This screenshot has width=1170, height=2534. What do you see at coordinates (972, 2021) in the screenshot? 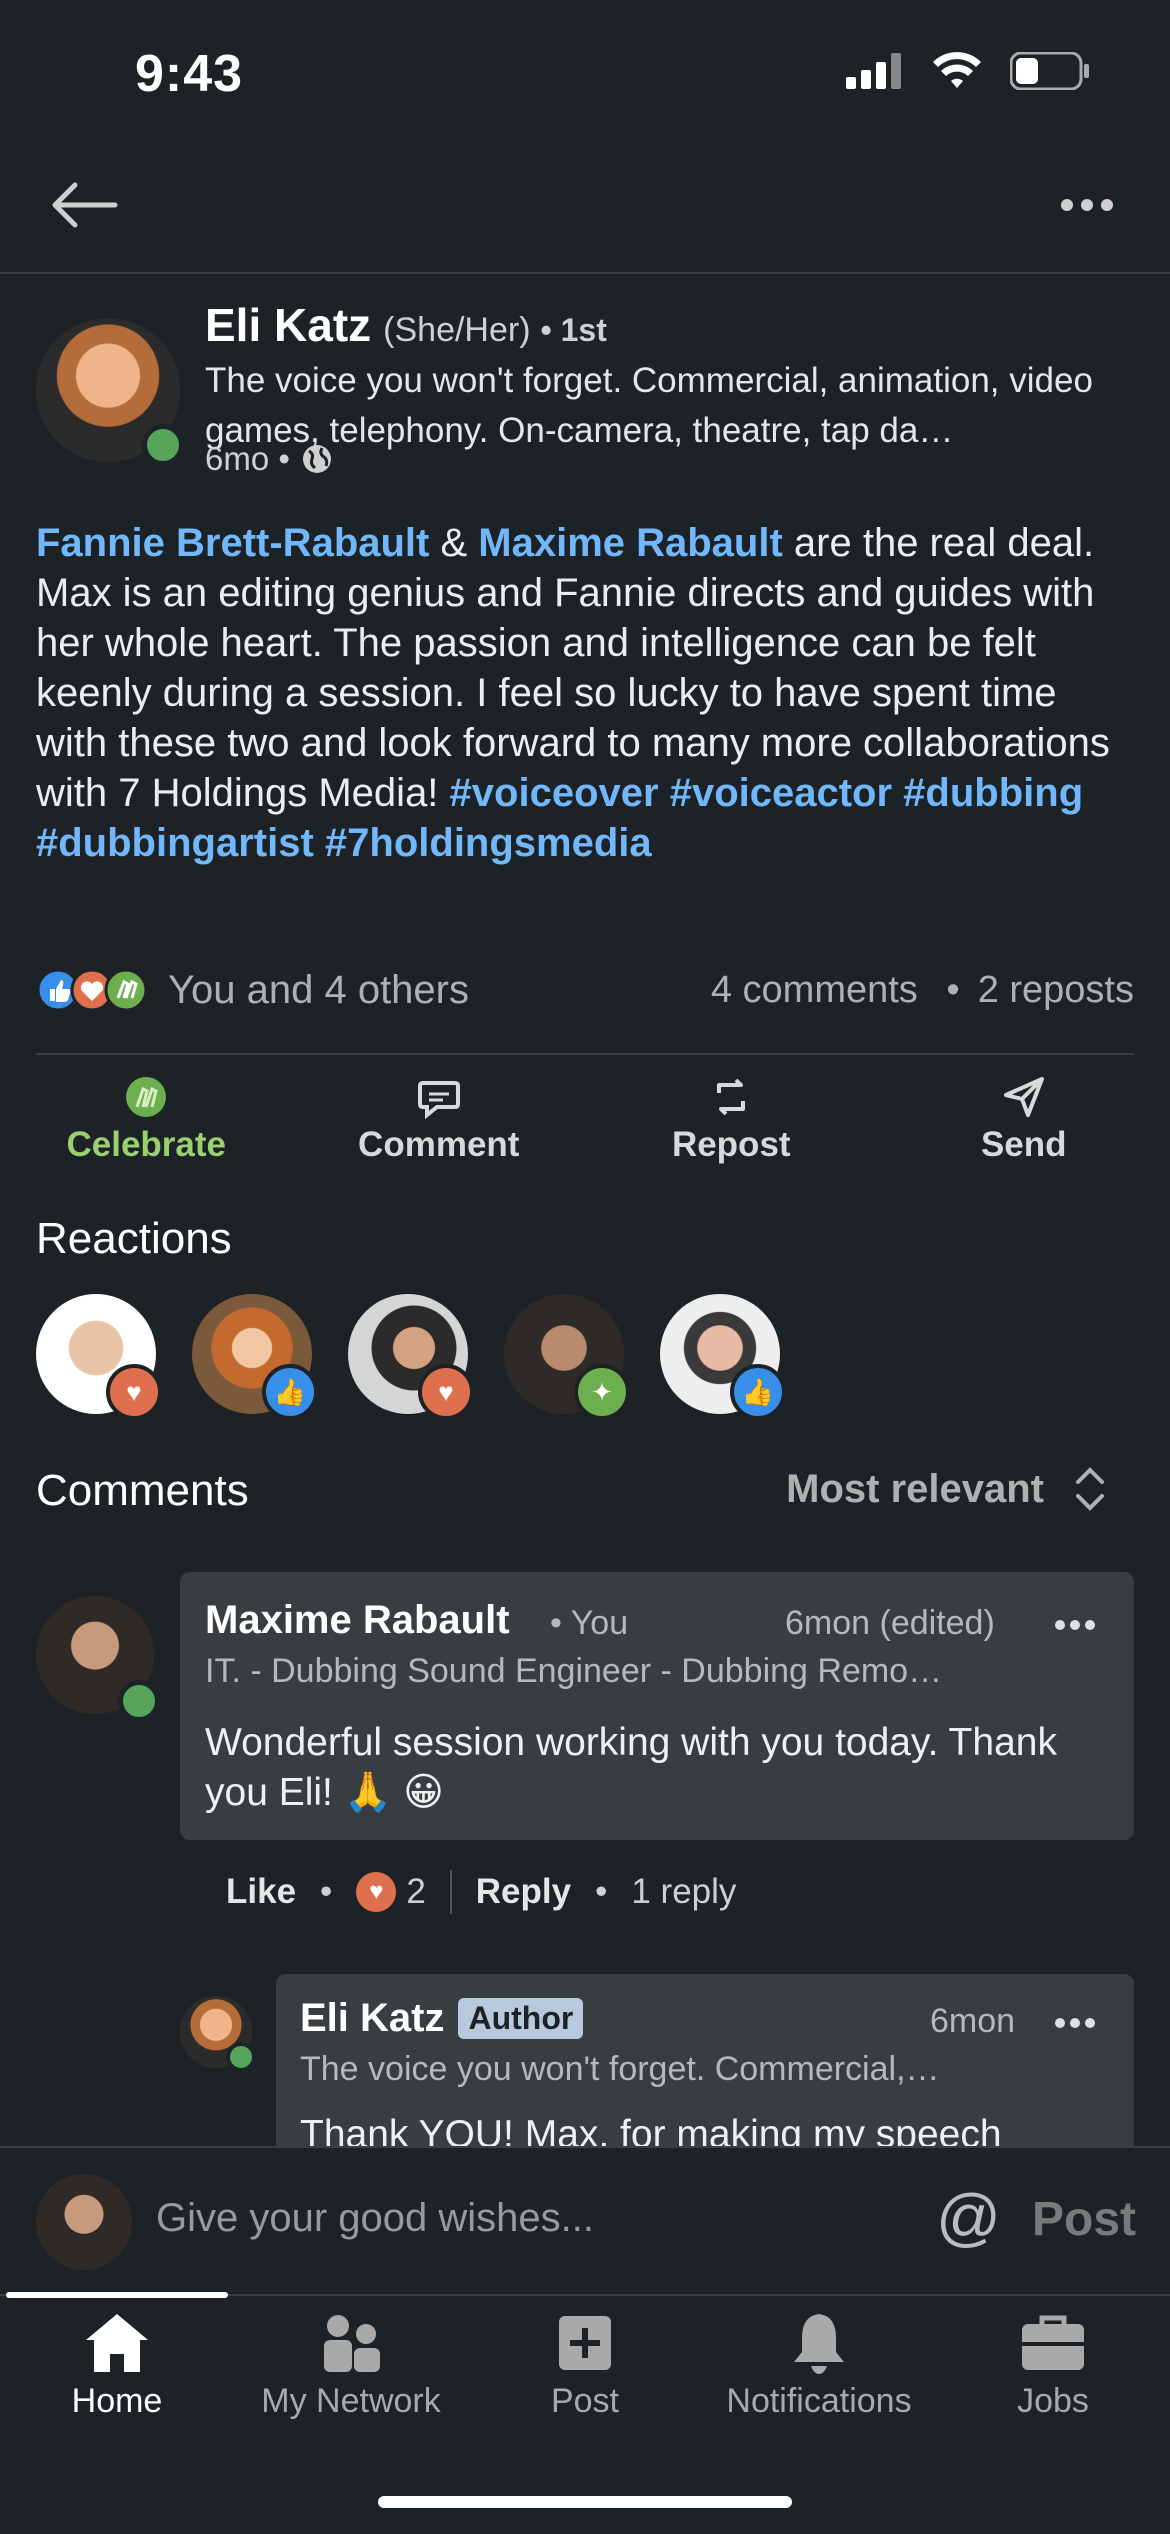
I see `reply-time: 6mon` at bounding box center [972, 2021].